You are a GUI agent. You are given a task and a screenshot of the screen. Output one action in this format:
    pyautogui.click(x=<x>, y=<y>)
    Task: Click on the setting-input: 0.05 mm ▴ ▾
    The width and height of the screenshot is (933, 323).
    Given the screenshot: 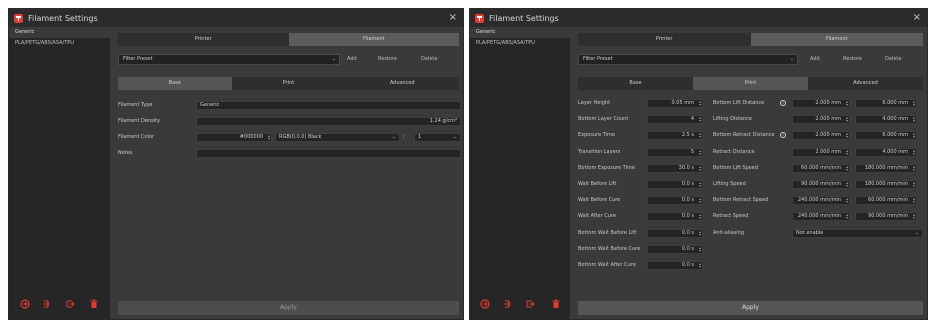 What is the action you would take?
    pyautogui.click(x=675, y=103)
    